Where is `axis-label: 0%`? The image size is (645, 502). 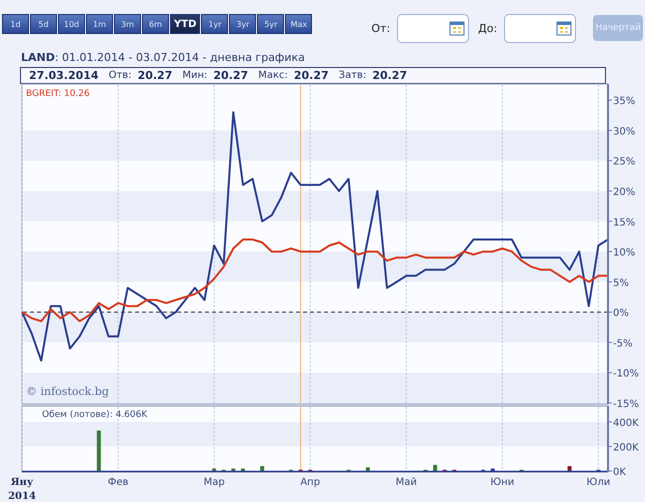
axis-label: 0% is located at coordinates (621, 314).